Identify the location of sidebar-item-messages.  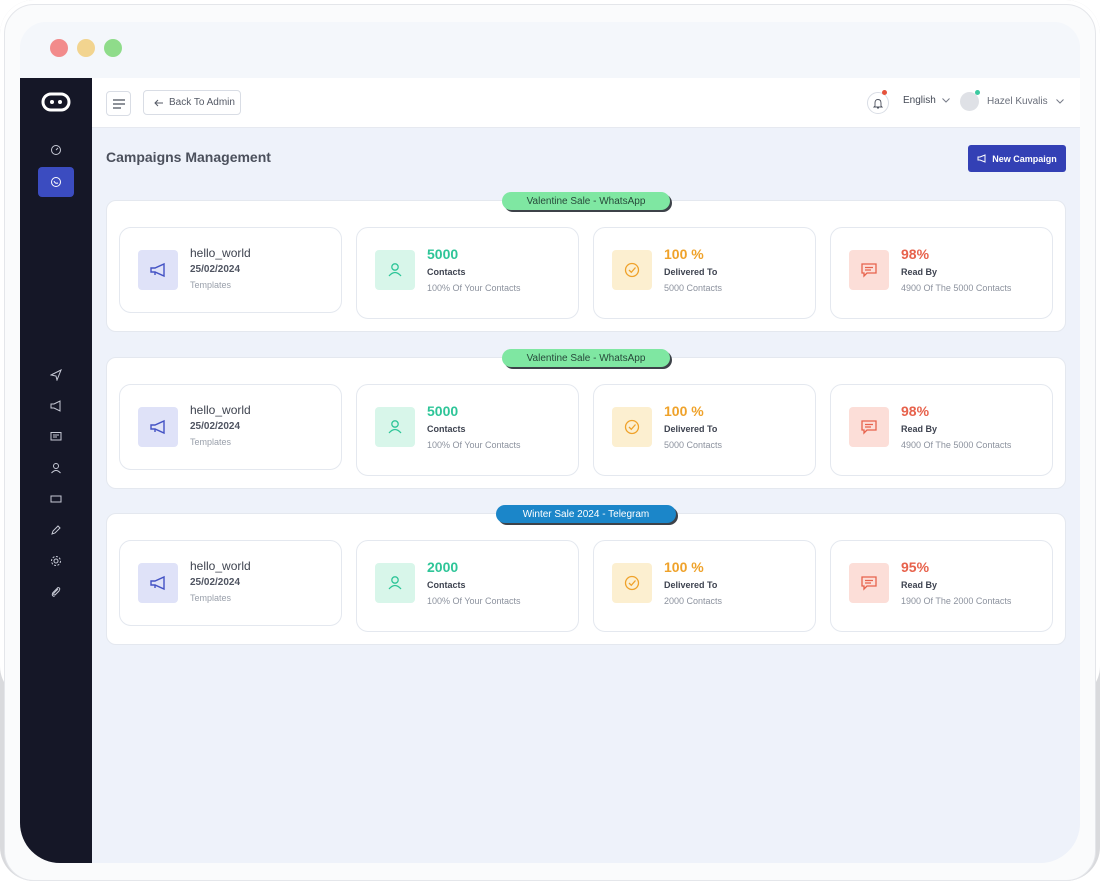
(56, 437).